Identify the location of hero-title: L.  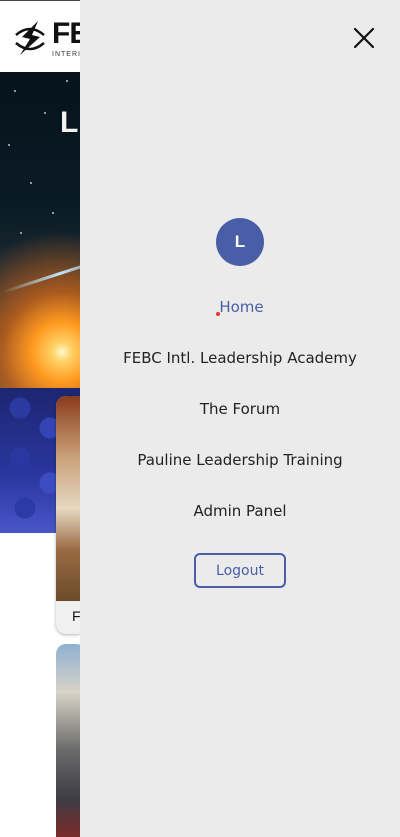
(69, 122).